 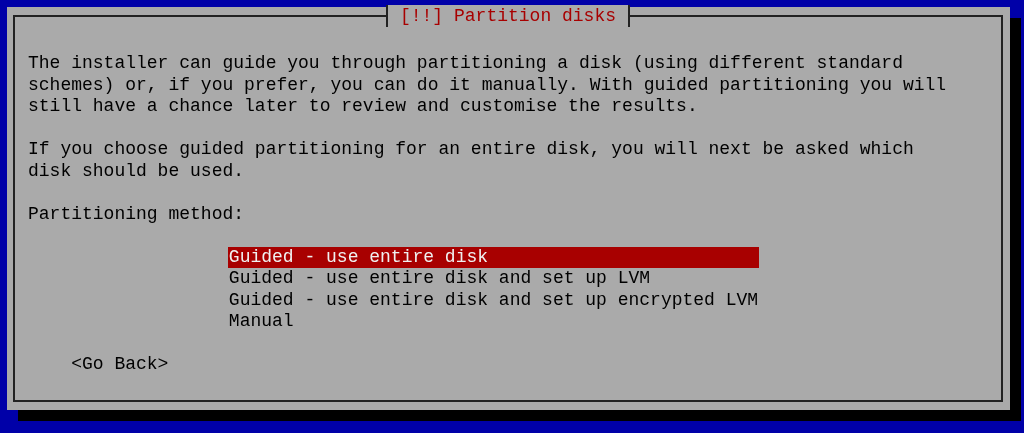 What do you see at coordinates (136, 214) in the screenshot?
I see `prompt-label: Partitioning method:` at bounding box center [136, 214].